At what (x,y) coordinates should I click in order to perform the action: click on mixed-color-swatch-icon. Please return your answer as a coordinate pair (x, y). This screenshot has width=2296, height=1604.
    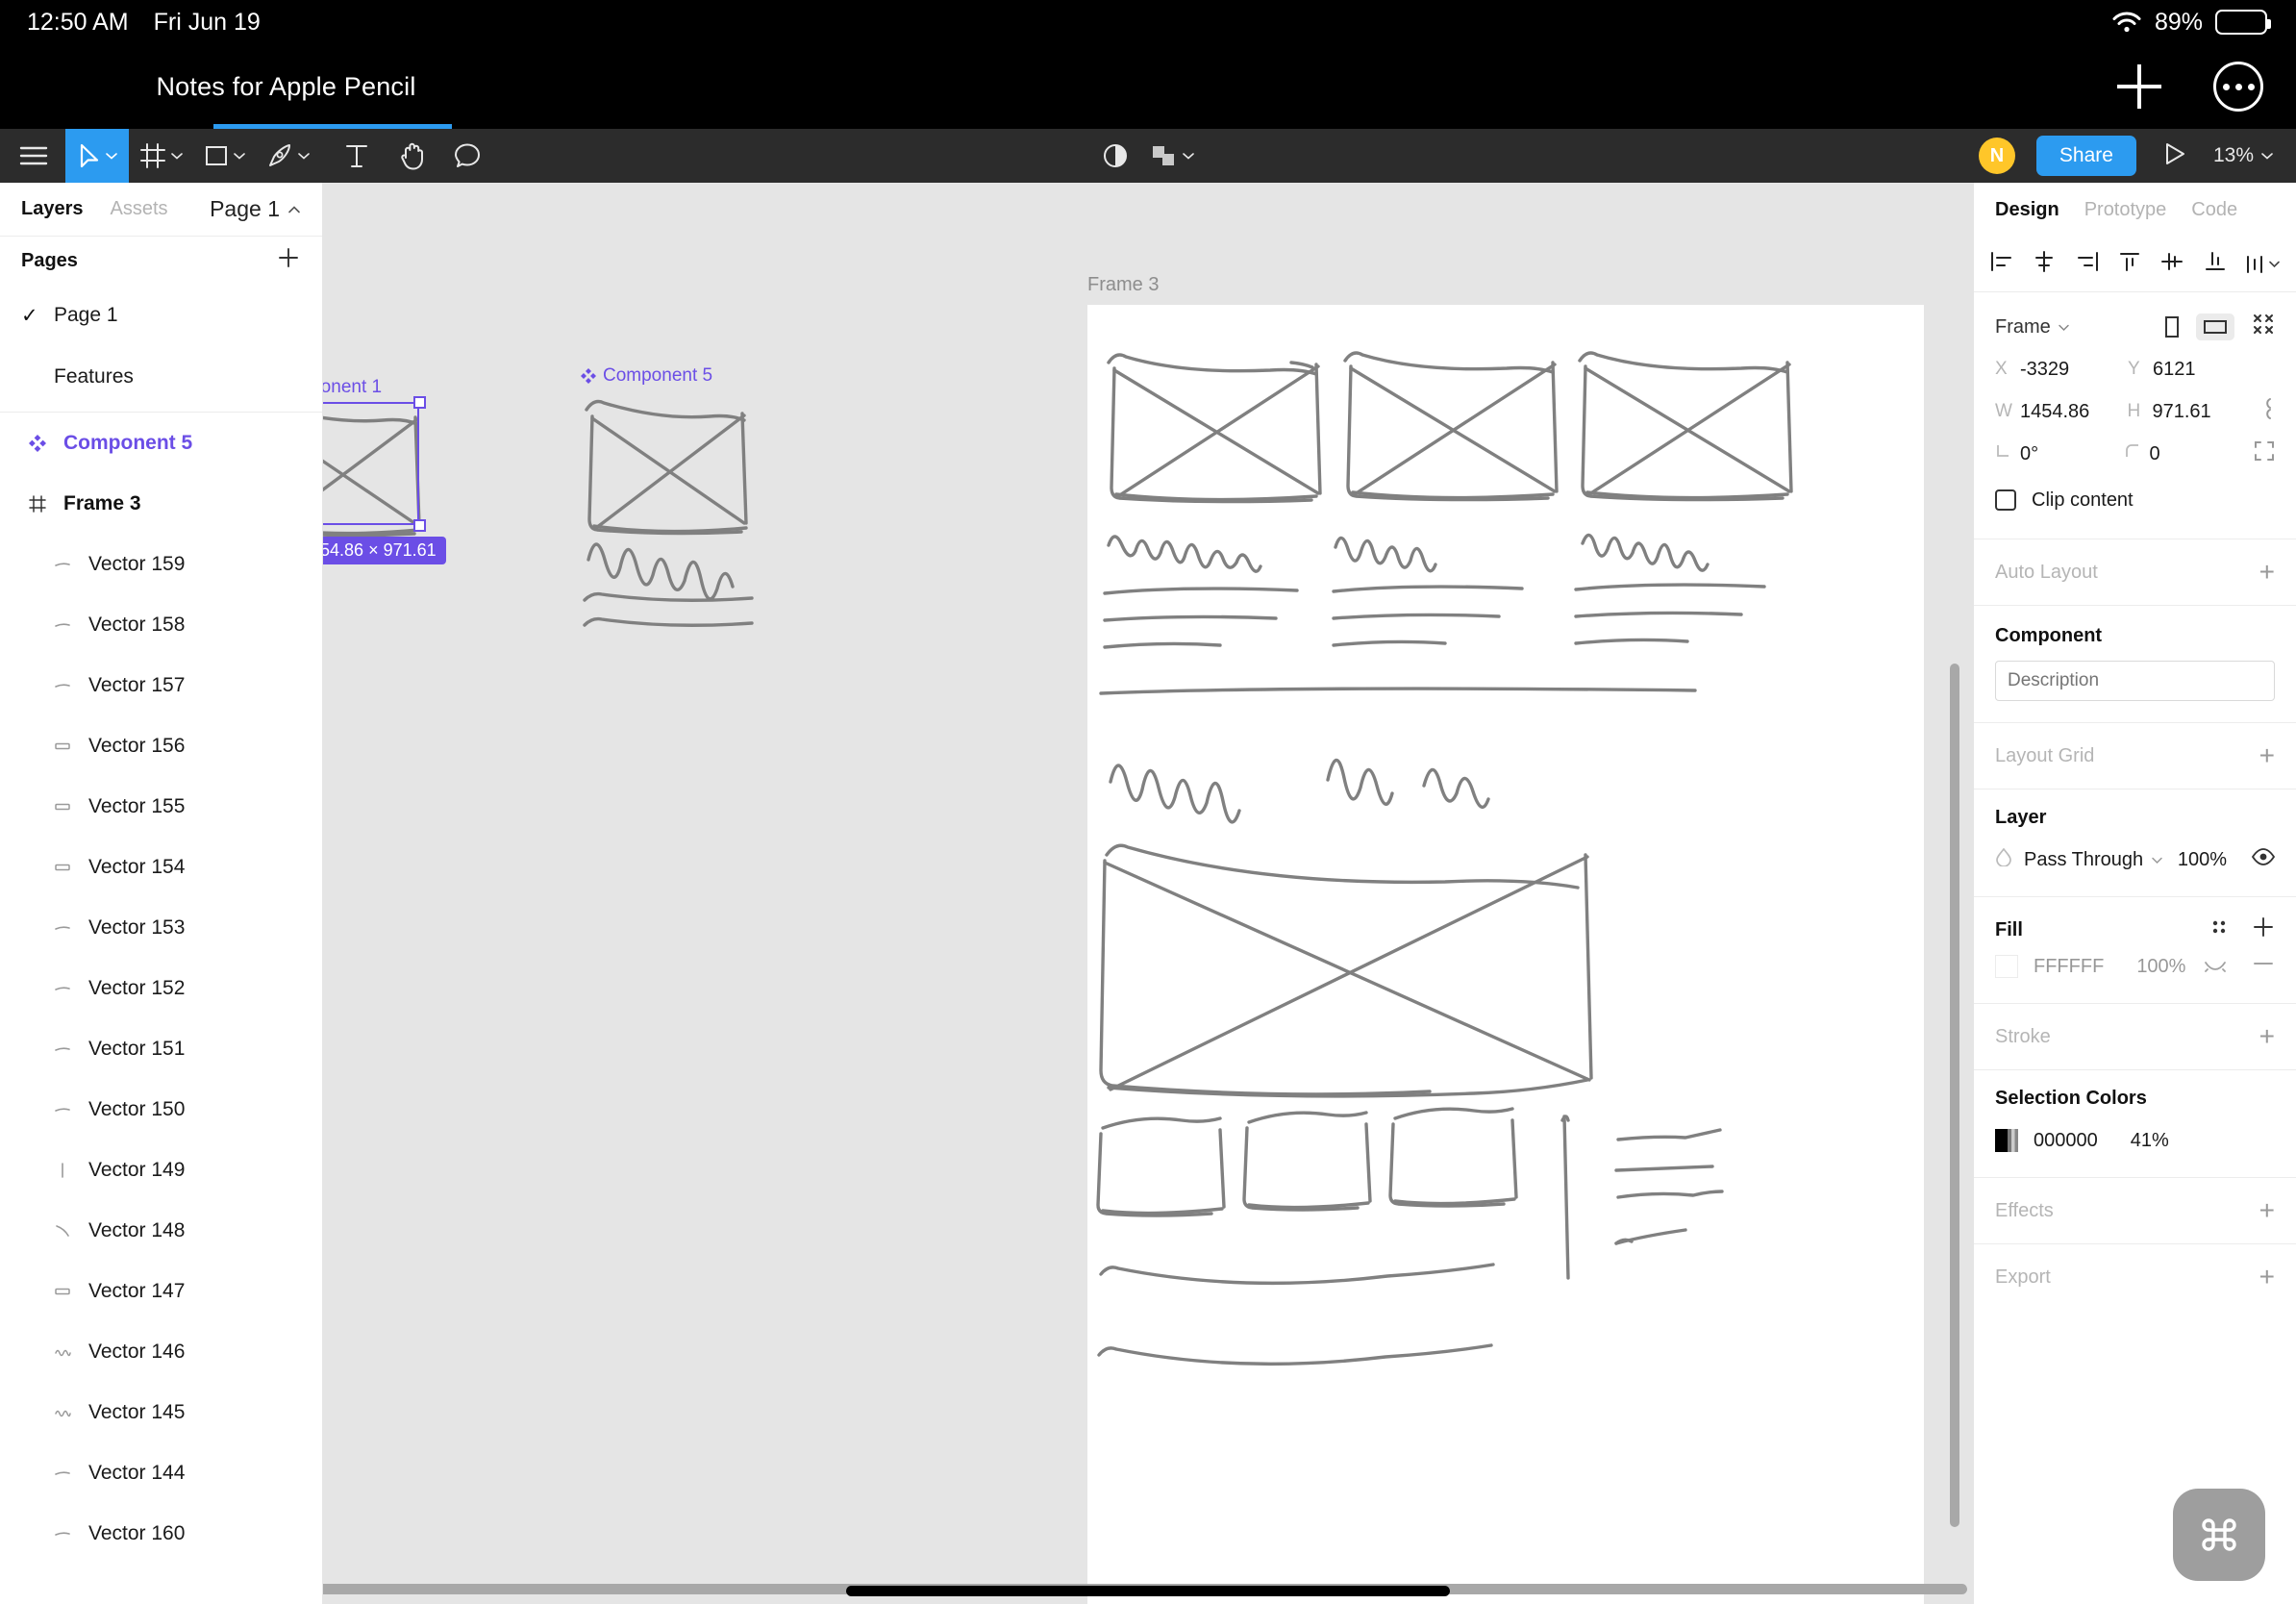
    Looking at the image, I should click on (2006, 1140).